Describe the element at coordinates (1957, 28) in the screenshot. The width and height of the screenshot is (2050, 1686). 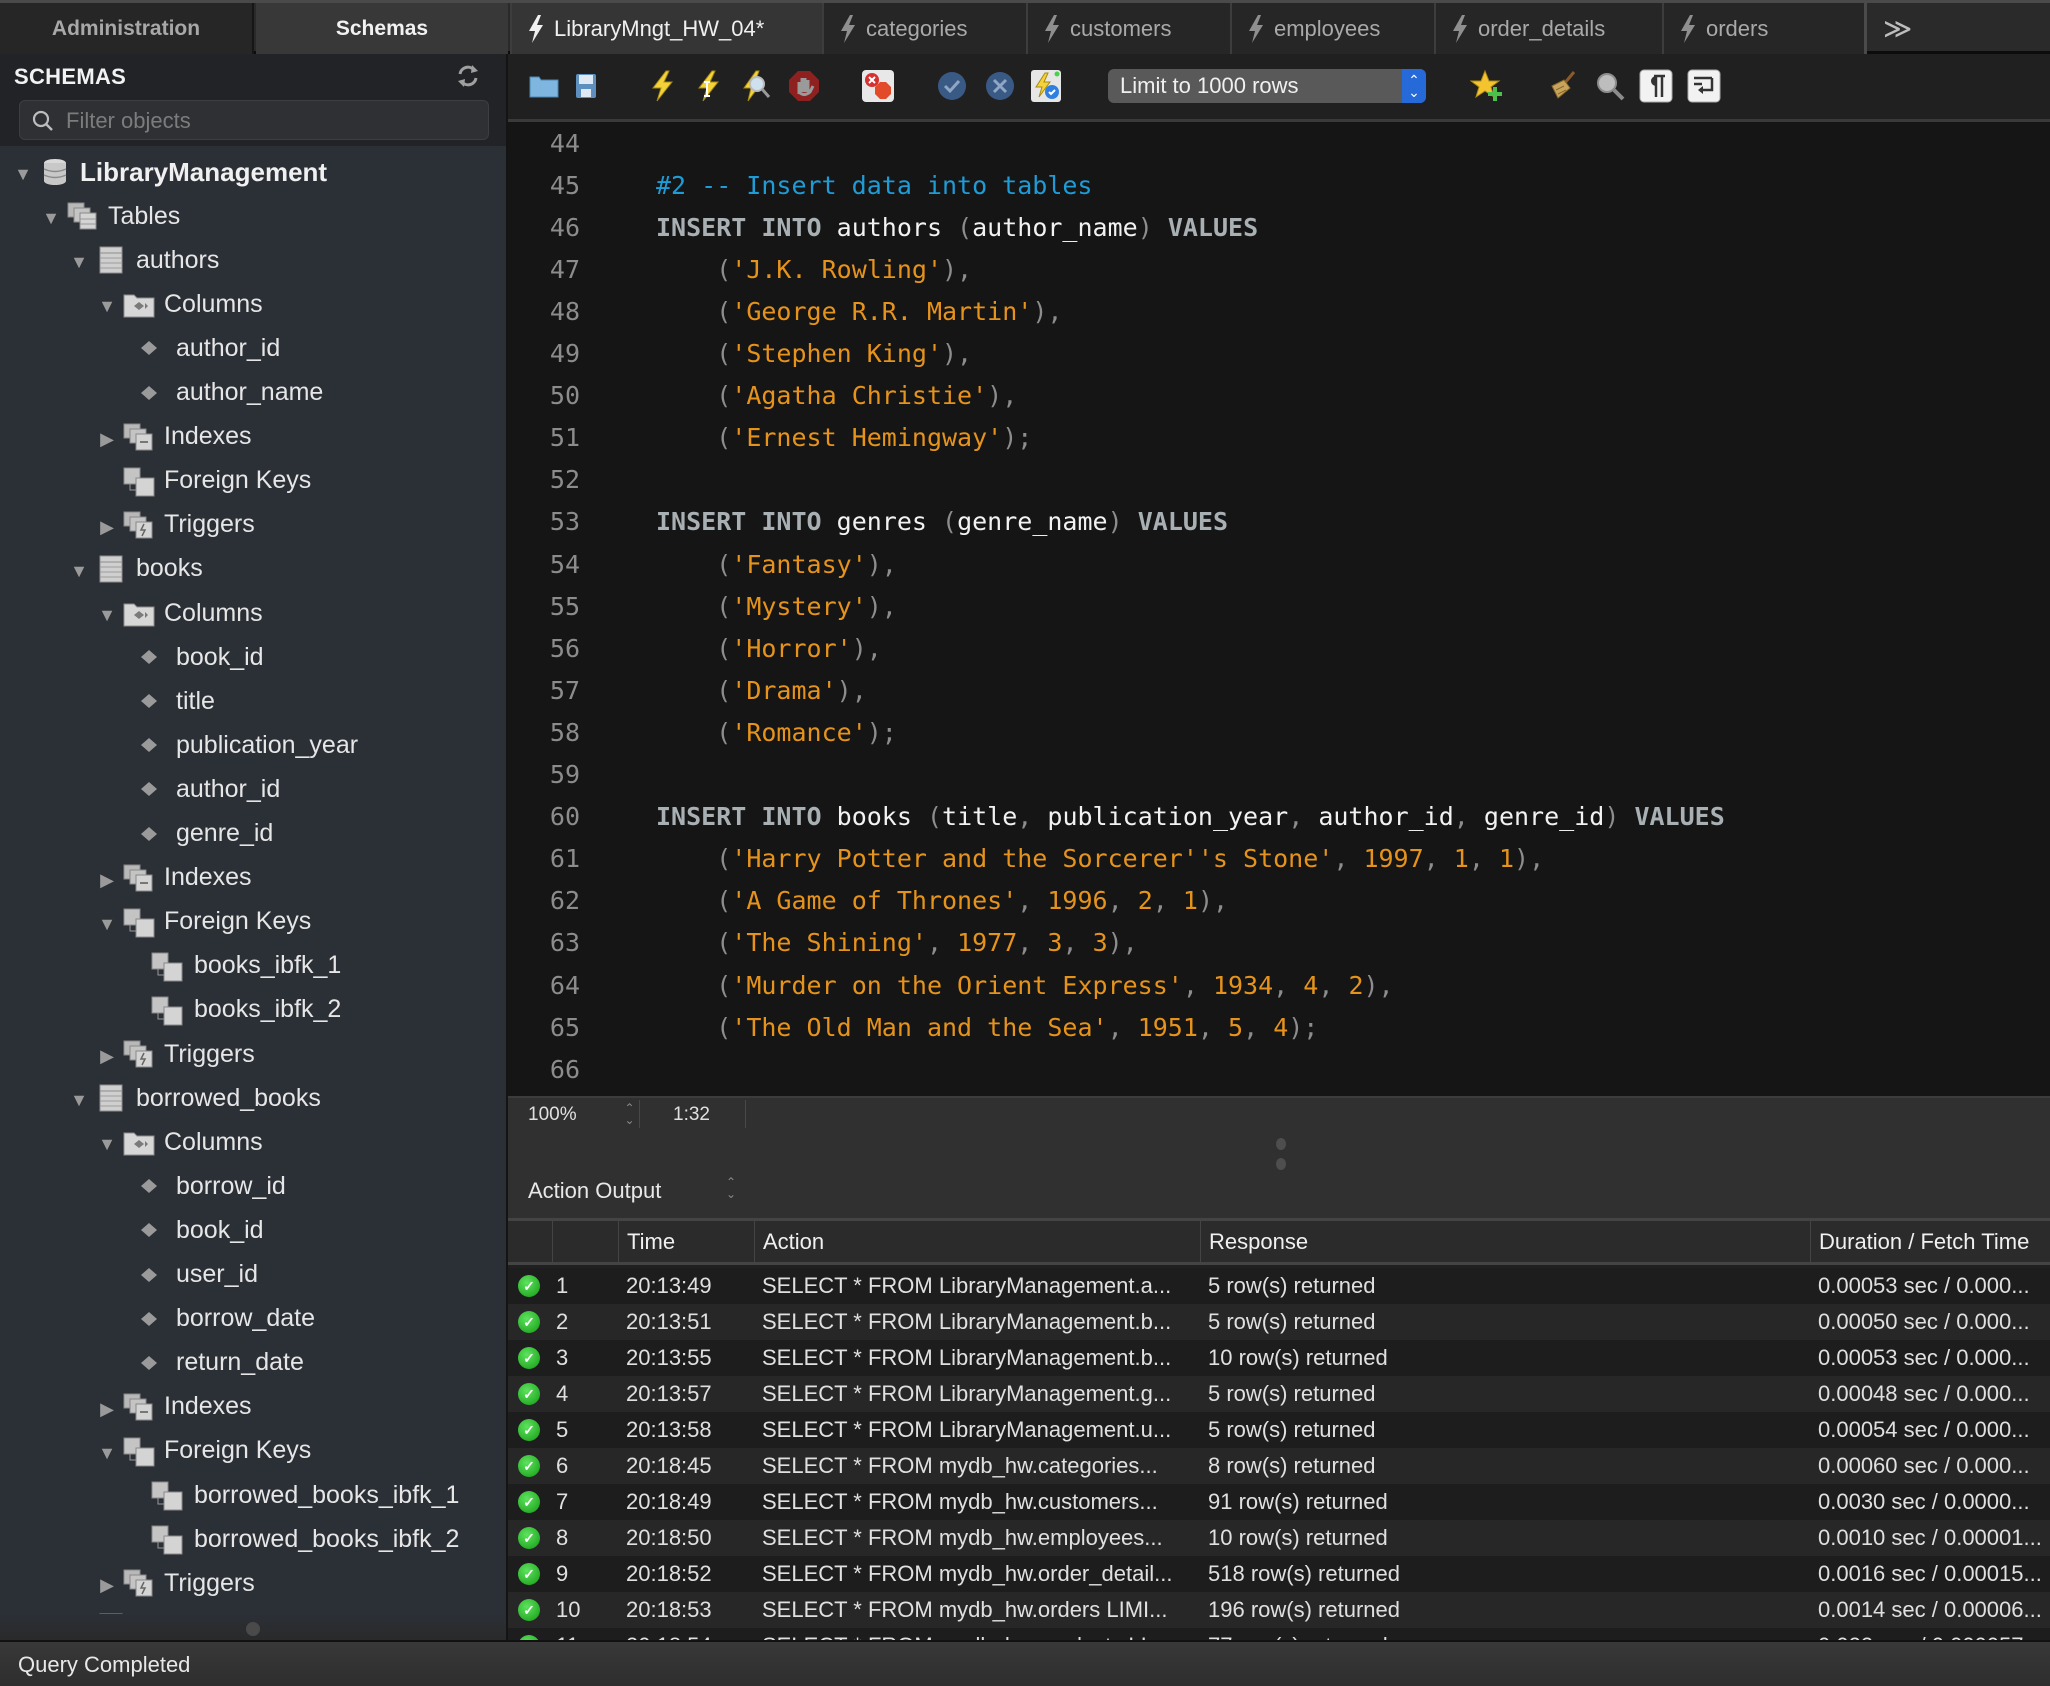
I see `tabs-overflow-button: ≫` at that location.